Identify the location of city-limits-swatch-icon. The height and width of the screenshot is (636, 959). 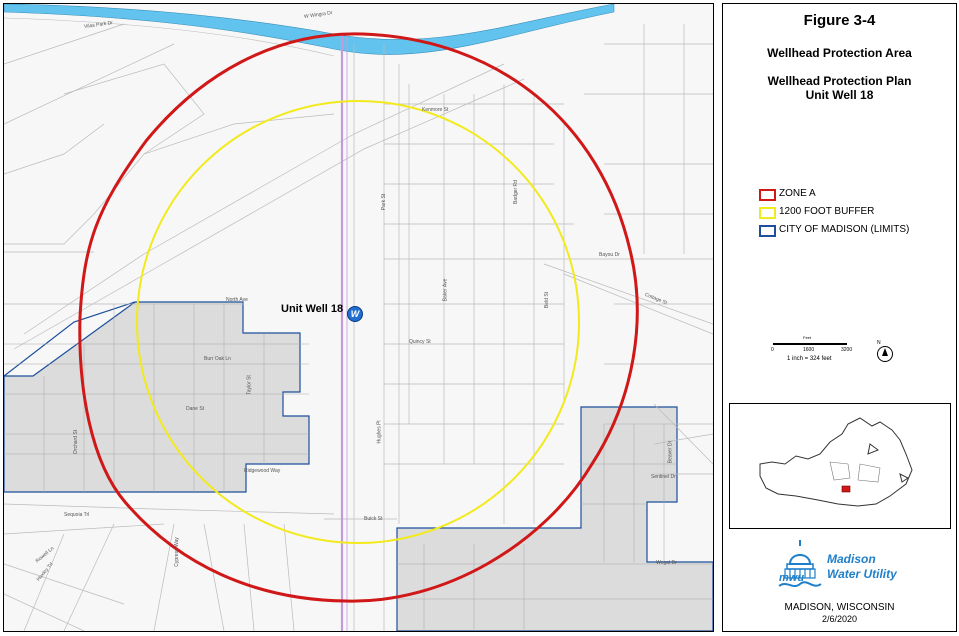
(767, 231).